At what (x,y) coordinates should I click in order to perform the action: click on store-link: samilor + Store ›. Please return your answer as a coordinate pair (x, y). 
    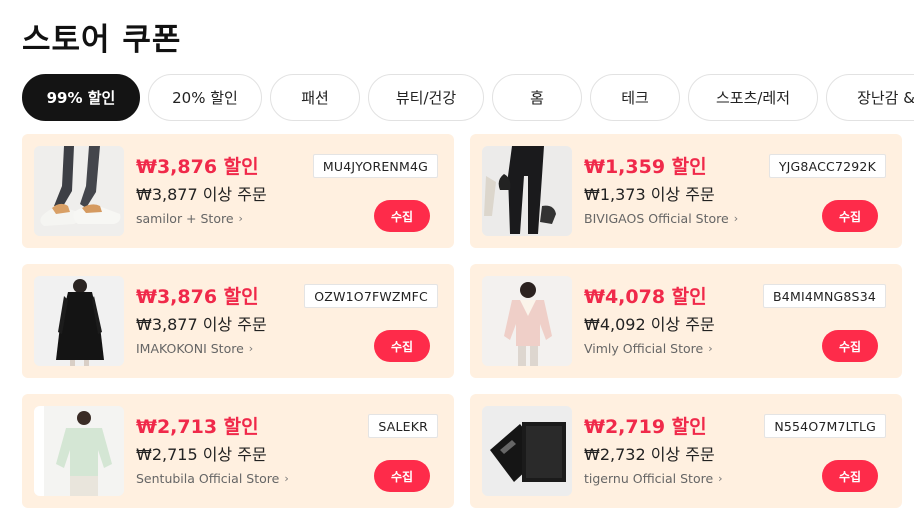
    Looking at the image, I should click on (189, 218).